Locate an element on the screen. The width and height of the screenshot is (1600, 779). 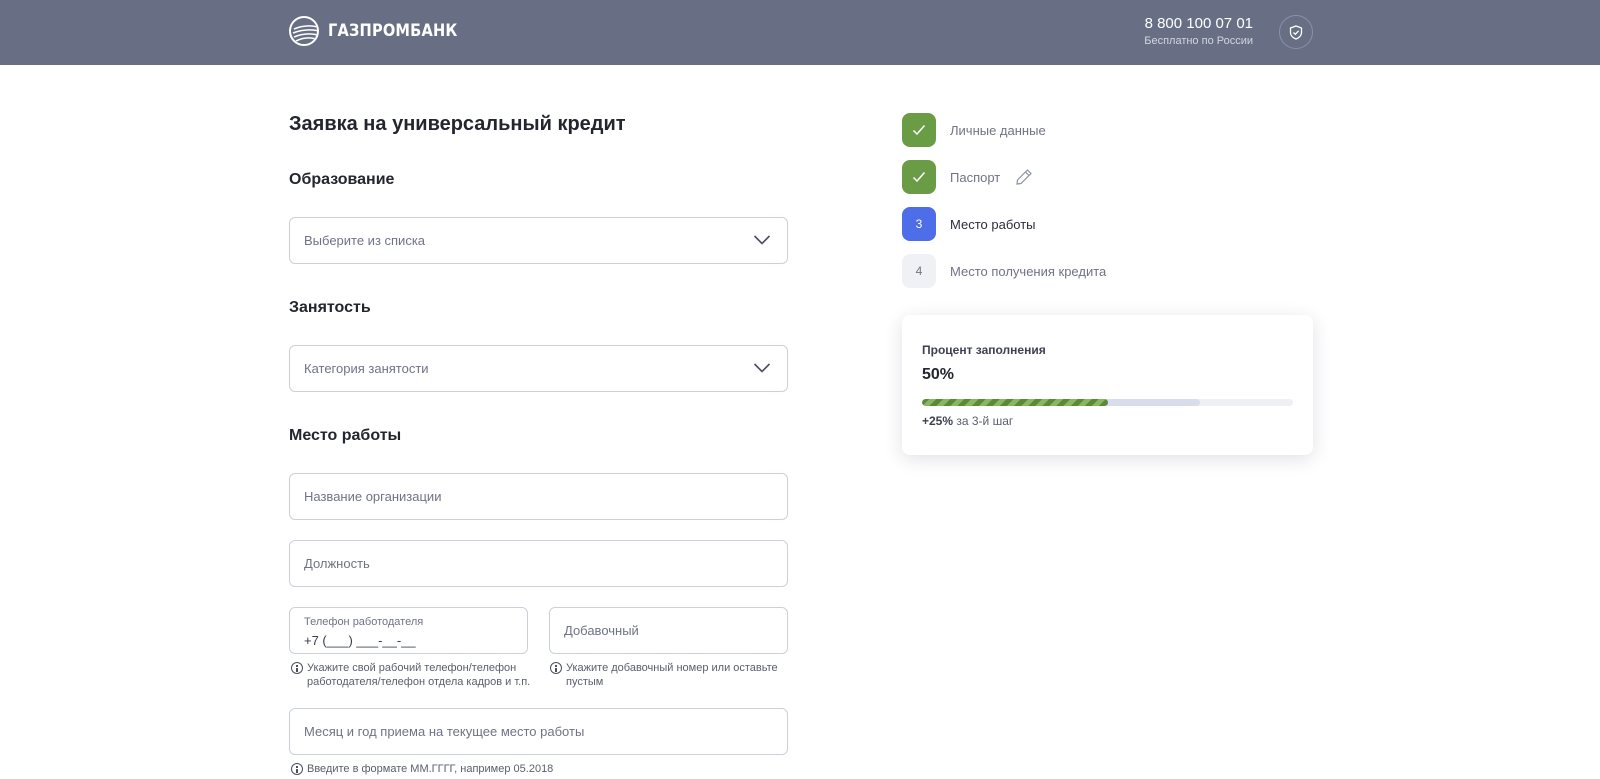
section-workplace-title: Место работы is located at coordinates (345, 435).